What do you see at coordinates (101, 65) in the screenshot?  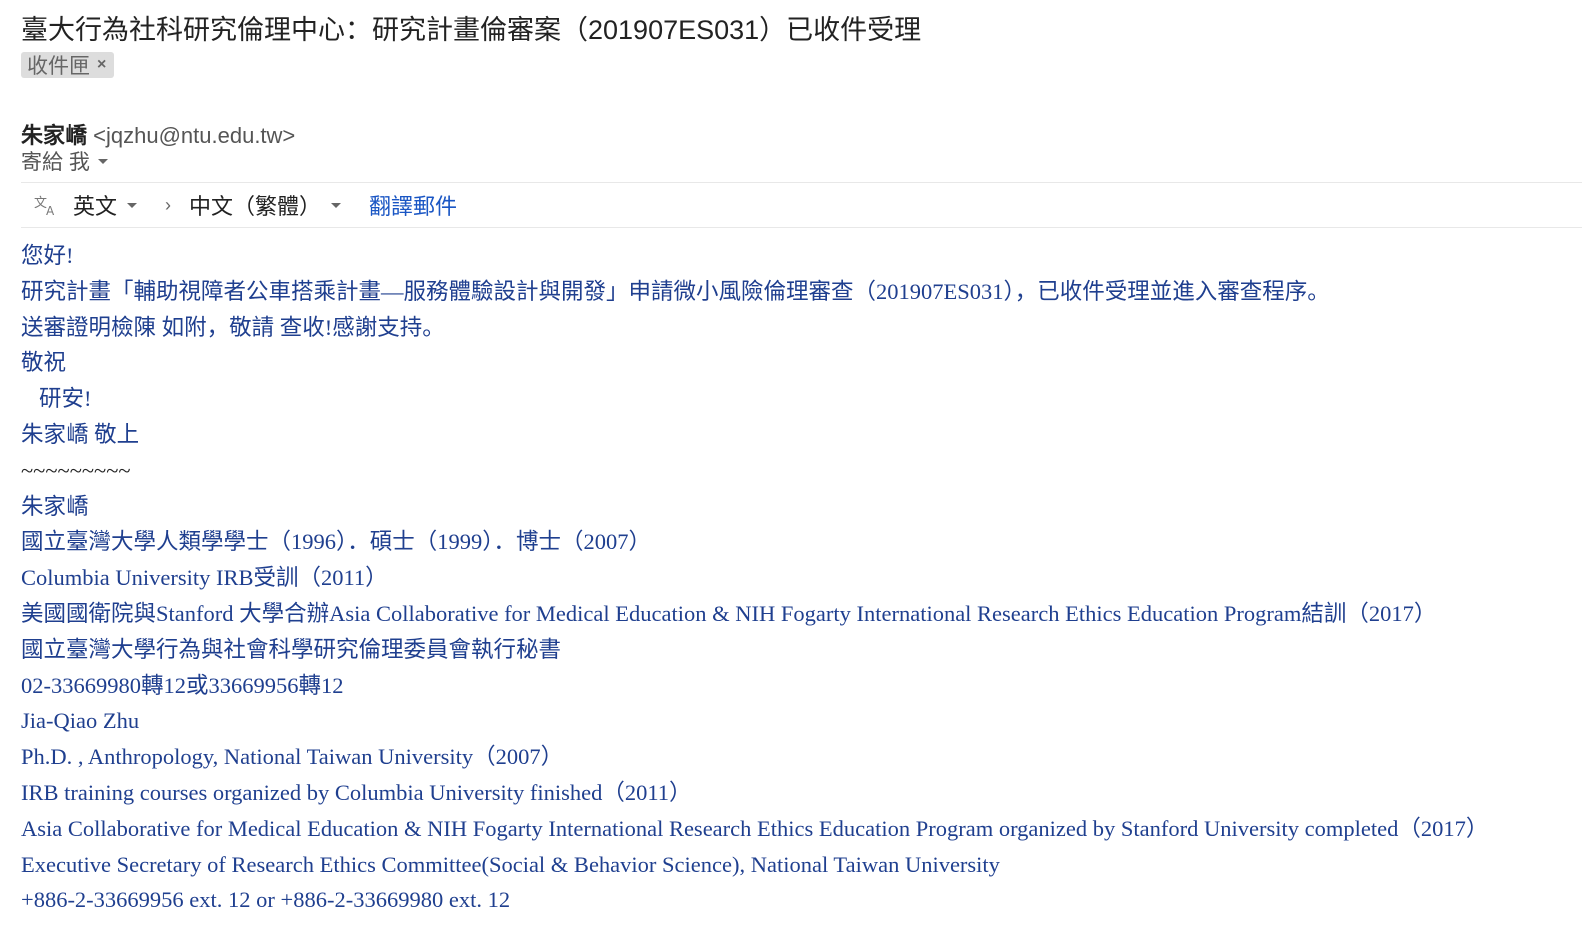 I see `remove-label-icon: ×` at bounding box center [101, 65].